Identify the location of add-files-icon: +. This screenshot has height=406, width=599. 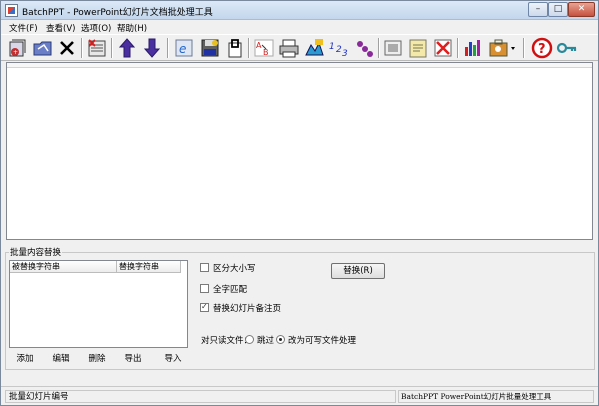
(17, 48).